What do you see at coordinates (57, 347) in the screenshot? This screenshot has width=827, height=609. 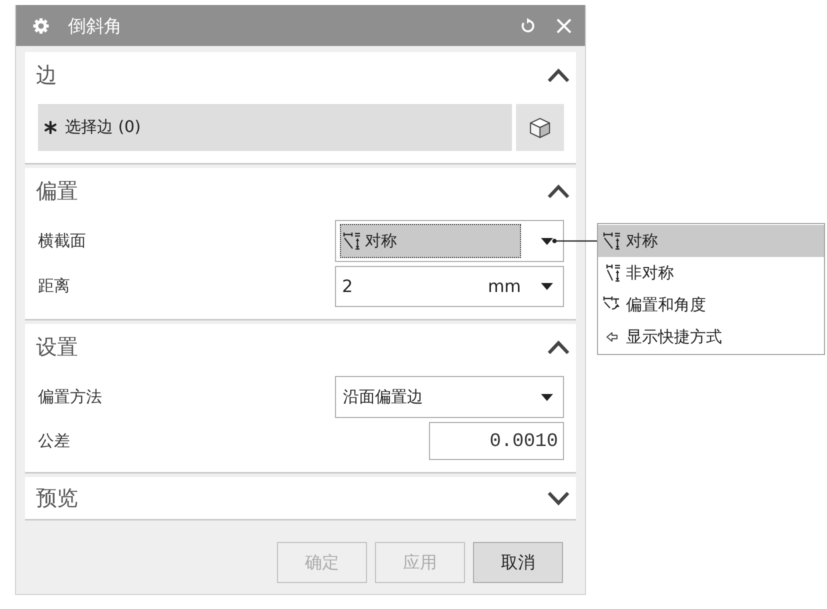 I see `section-title: 设置` at bounding box center [57, 347].